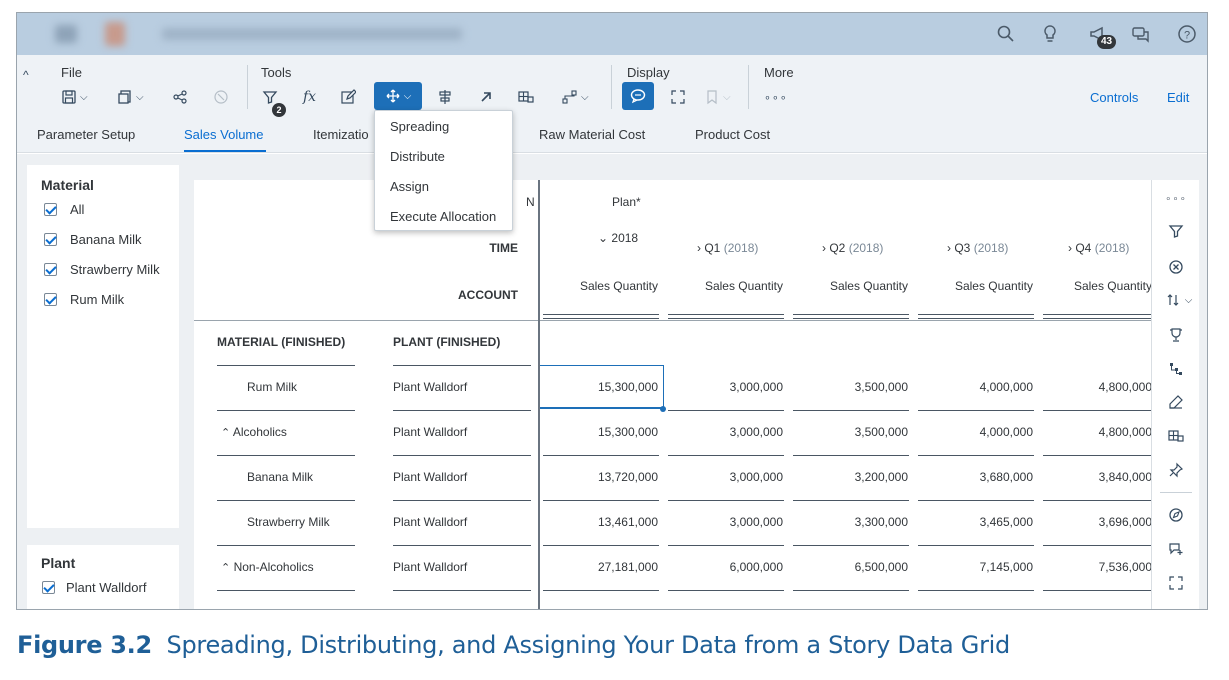 This screenshot has height=680, width=1229. What do you see at coordinates (130, 97) in the screenshot?
I see `copy-icon: ⌵` at bounding box center [130, 97].